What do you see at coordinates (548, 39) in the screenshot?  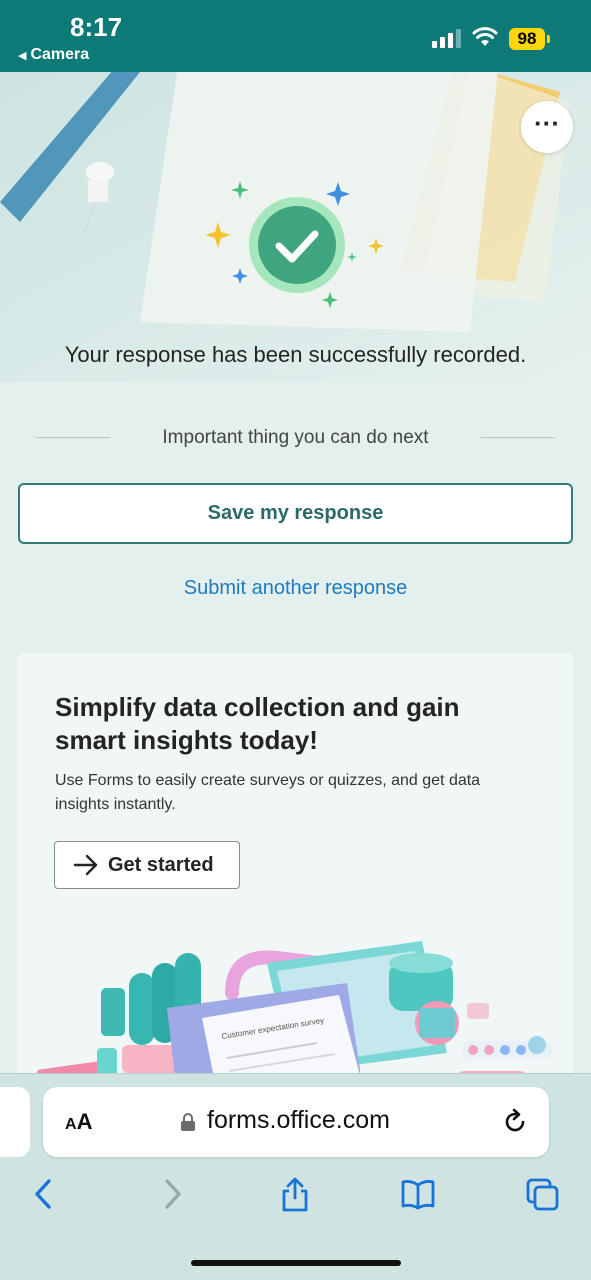 I see `battery-nub` at bounding box center [548, 39].